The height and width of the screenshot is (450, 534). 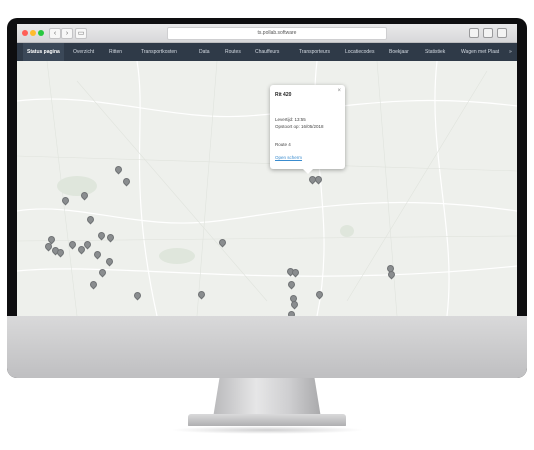 What do you see at coordinates (435, 52) in the screenshot?
I see `tab-statistiek: Statistiek` at bounding box center [435, 52].